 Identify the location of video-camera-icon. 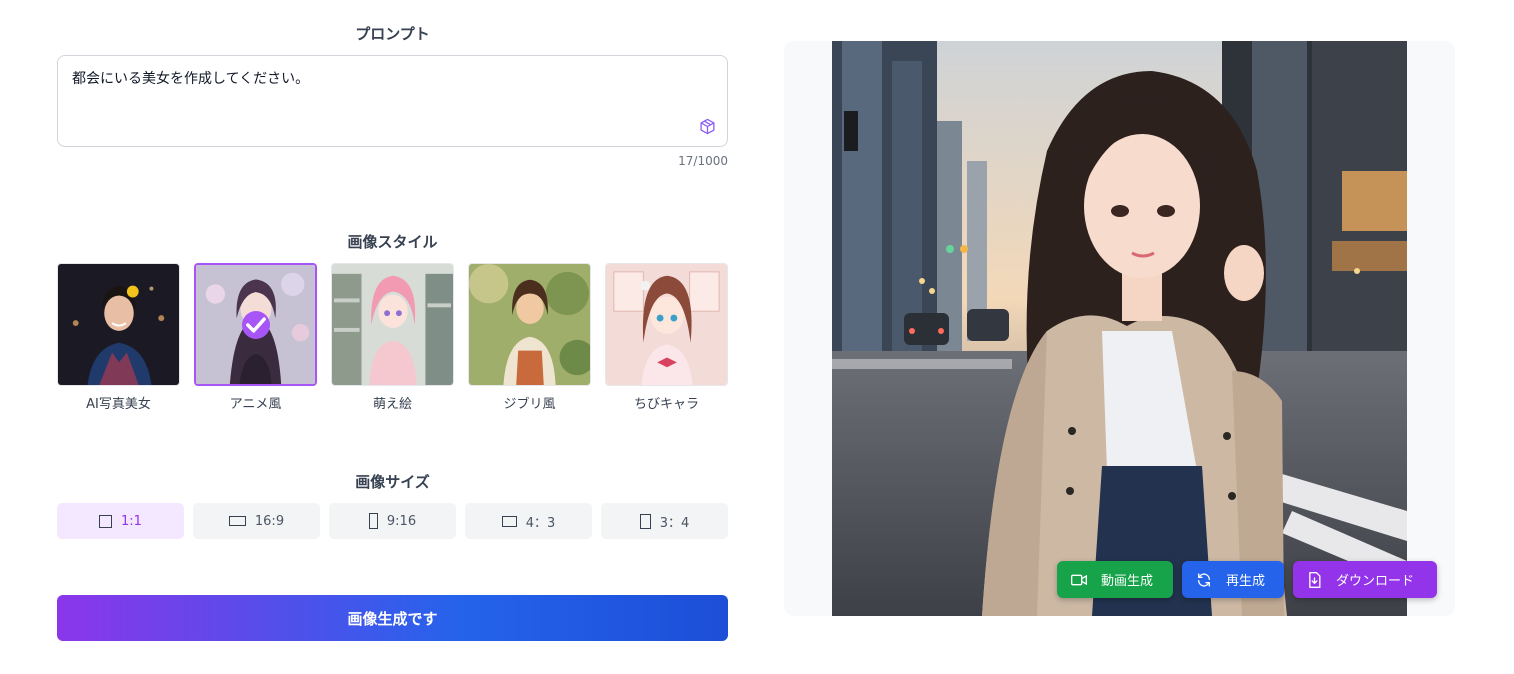
(1079, 579).